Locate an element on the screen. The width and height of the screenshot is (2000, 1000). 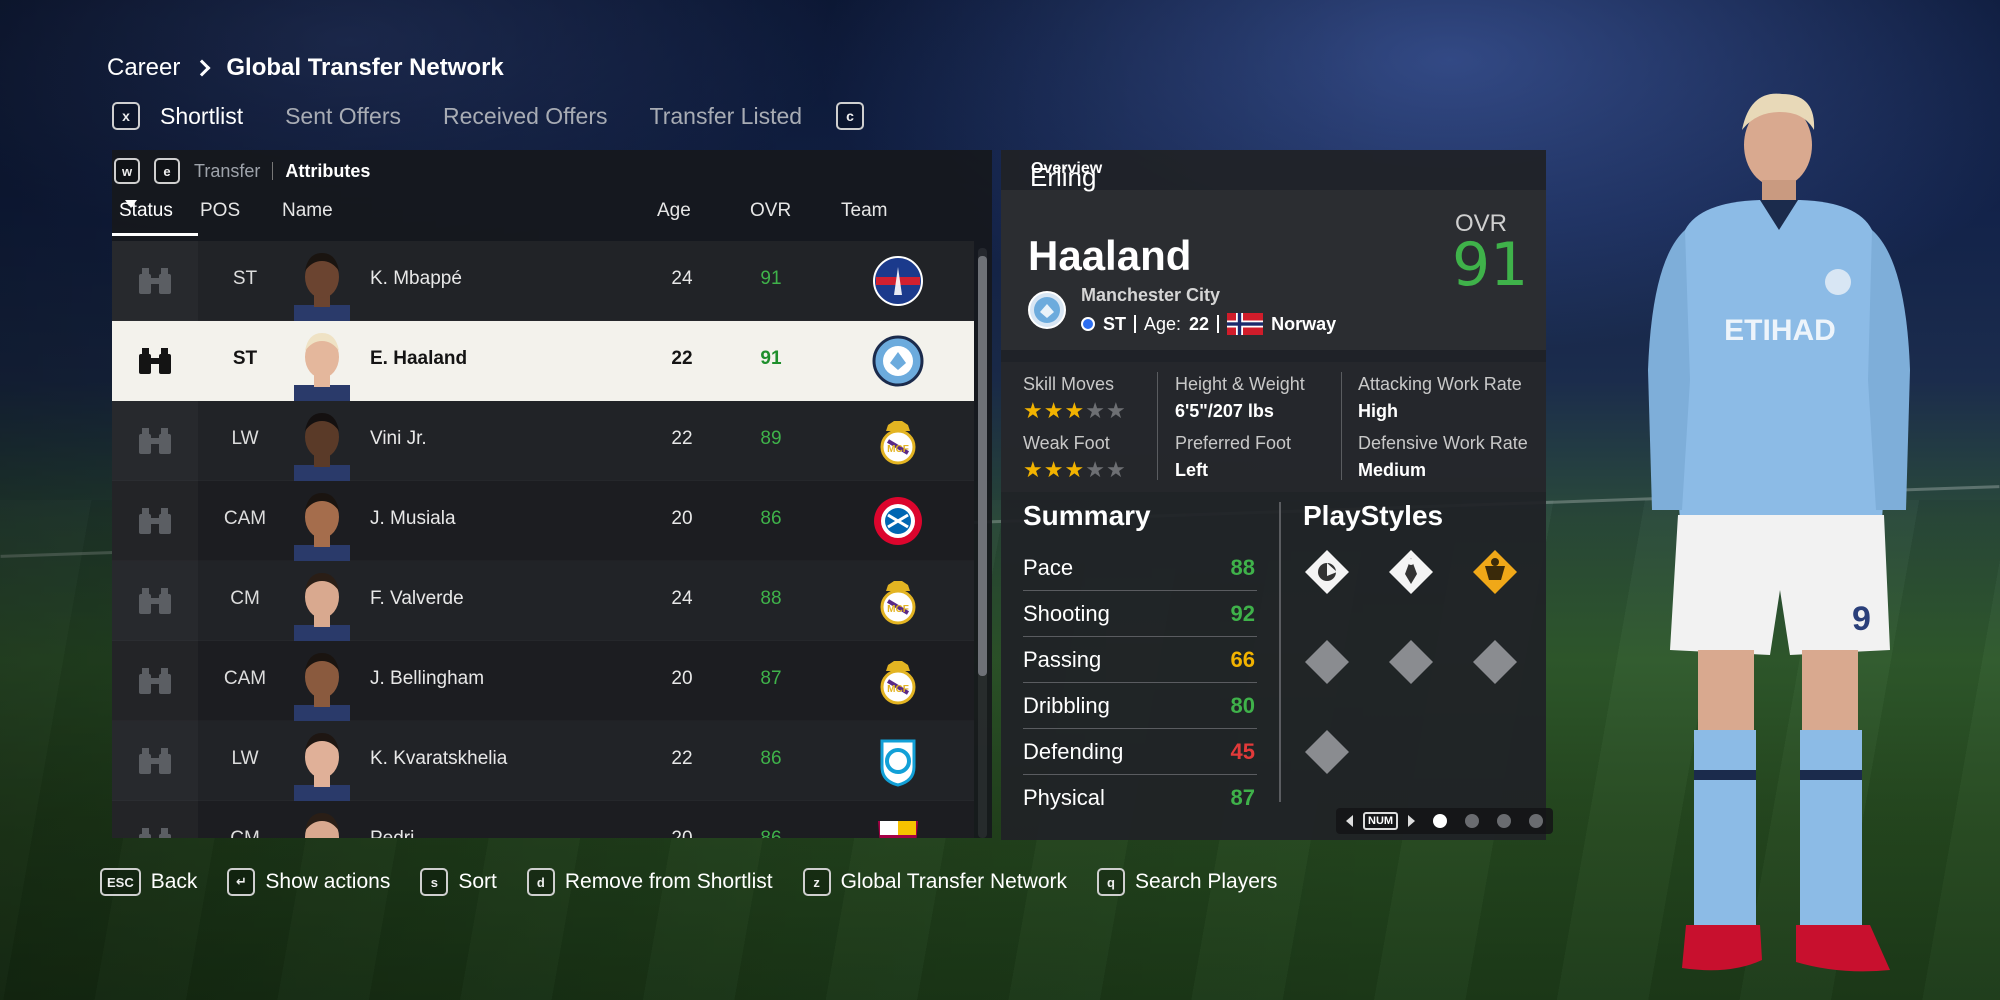
power-shot-icon is located at coordinates (1327, 572).